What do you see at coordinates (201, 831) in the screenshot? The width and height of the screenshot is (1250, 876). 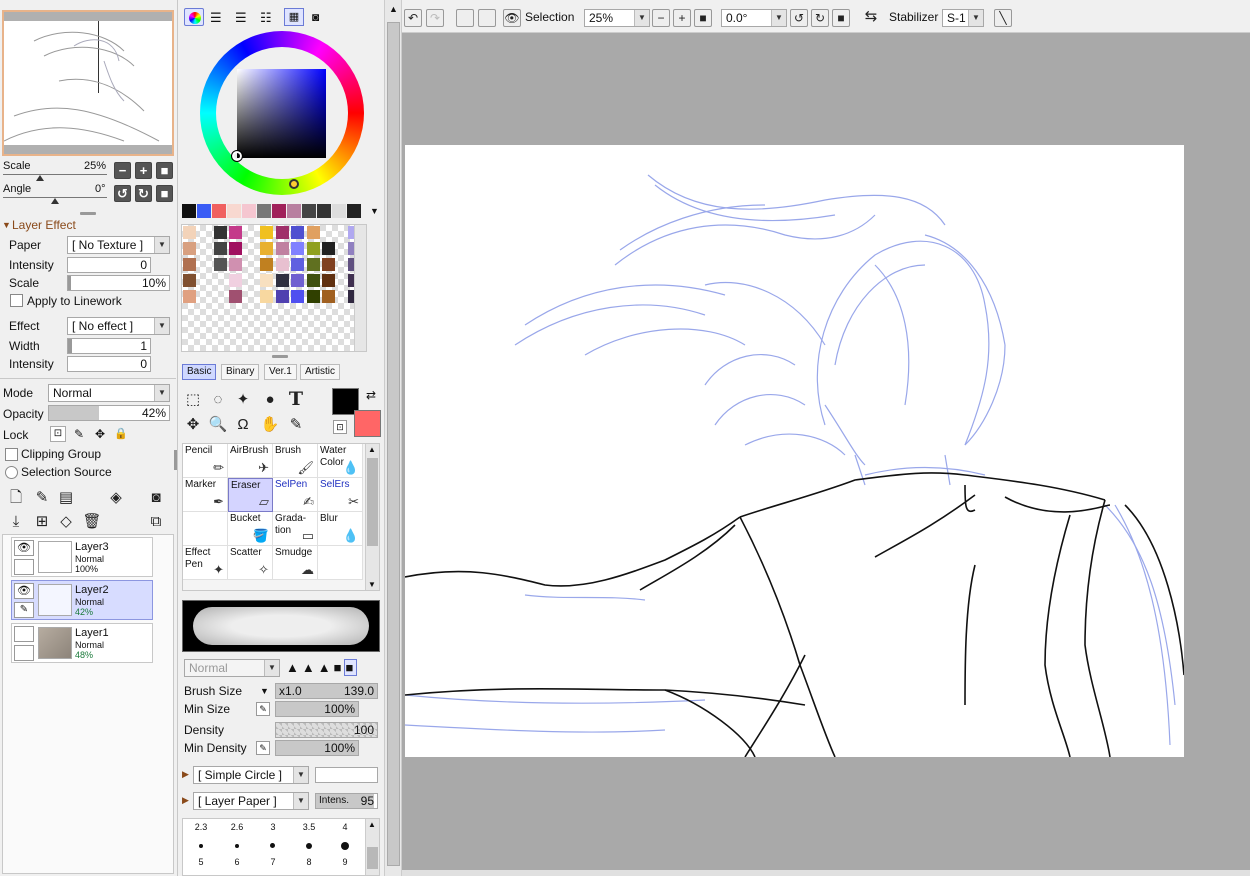 I see `size-preset: 2.3` at bounding box center [201, 831].